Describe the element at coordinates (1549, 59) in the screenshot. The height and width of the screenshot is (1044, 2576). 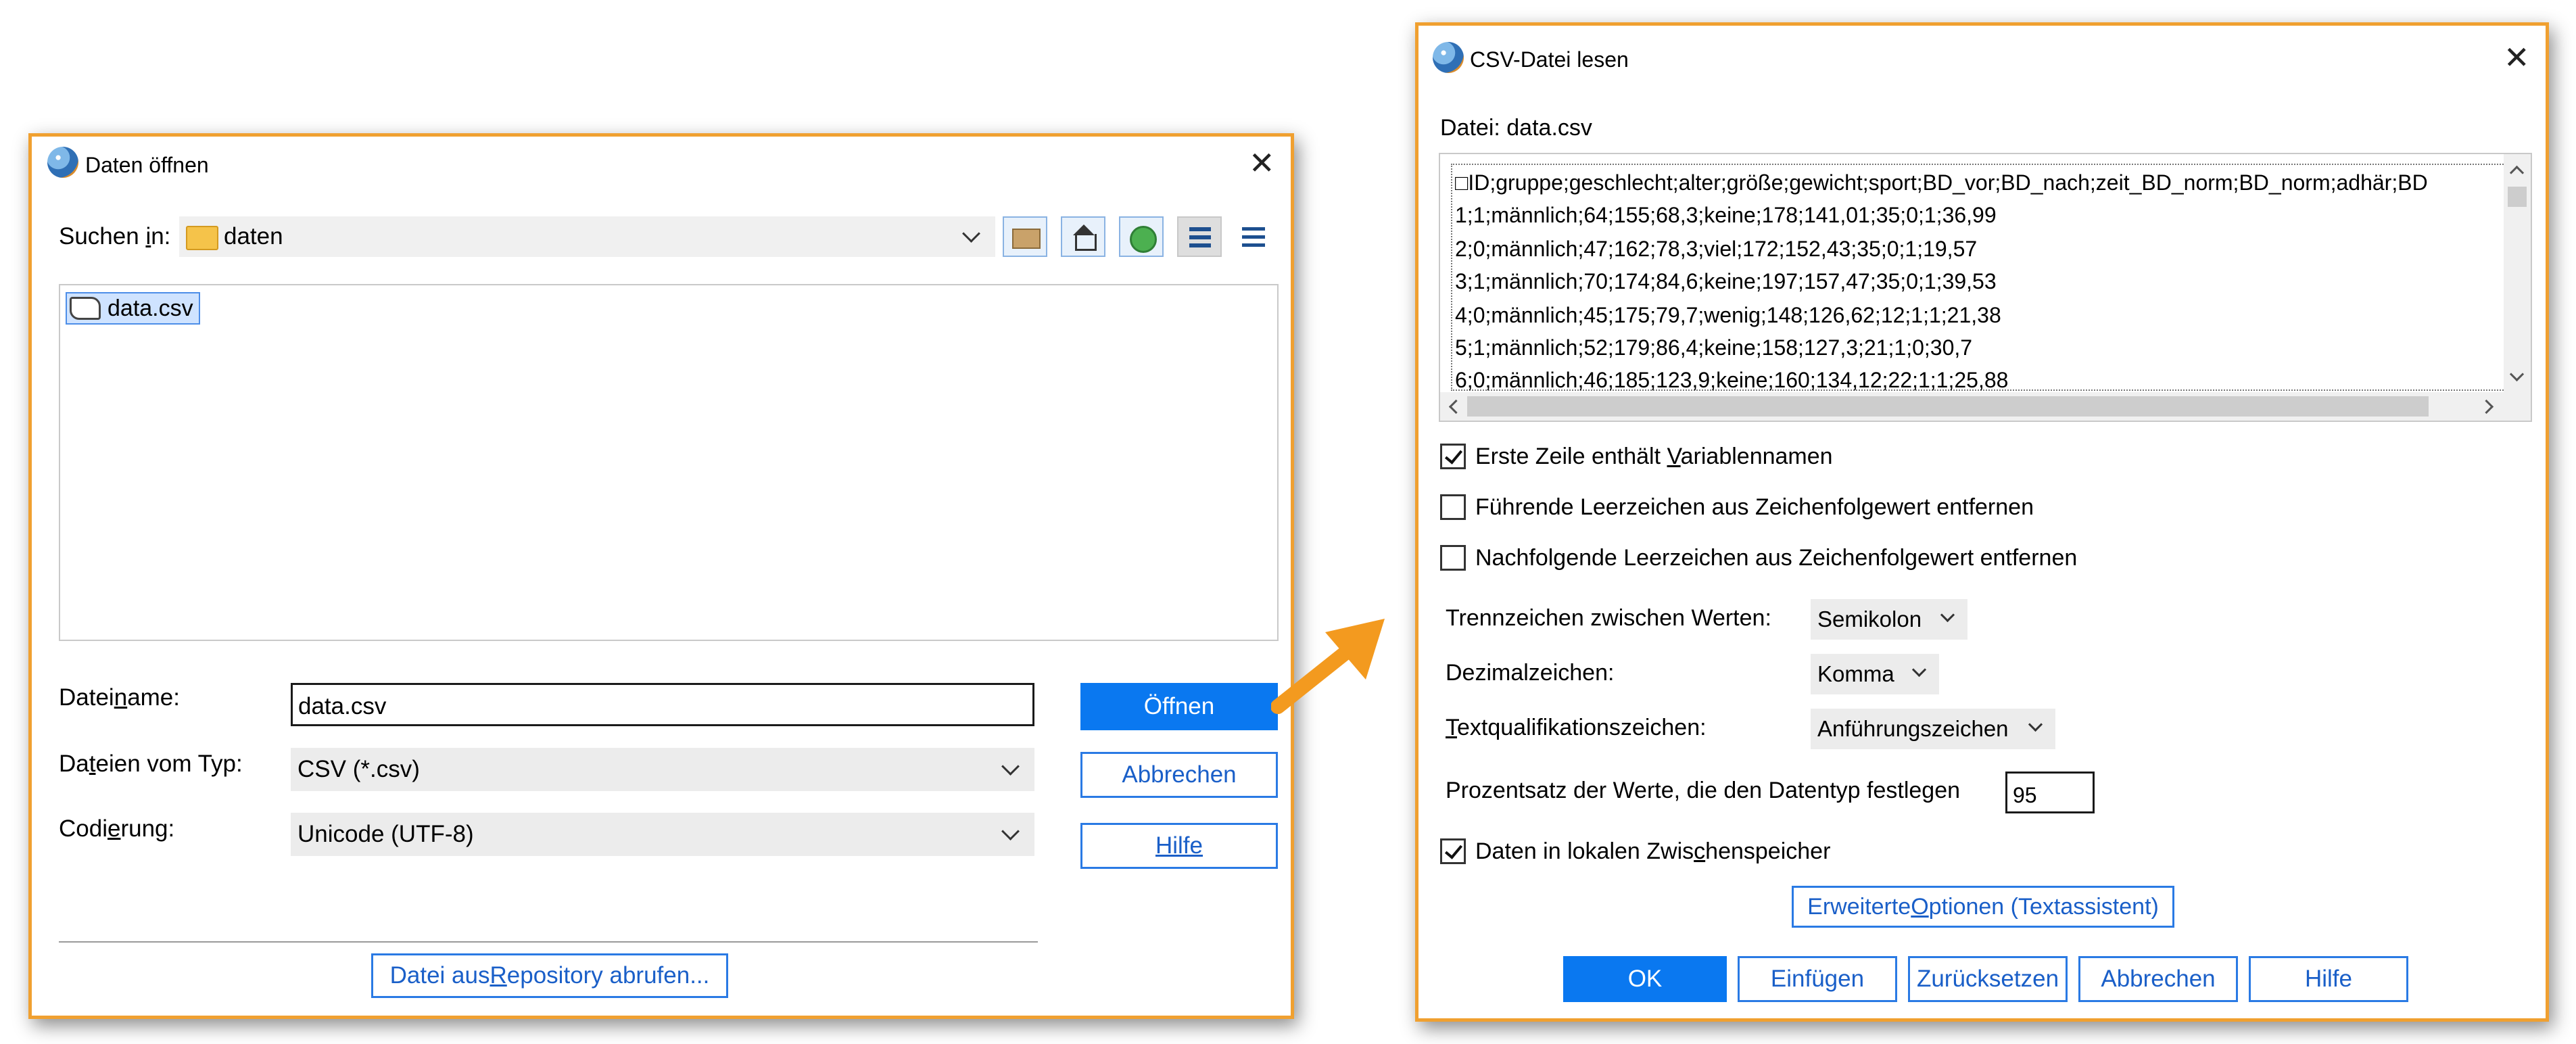
I see `dialog-title: CSV-Datei lesen` at that location.